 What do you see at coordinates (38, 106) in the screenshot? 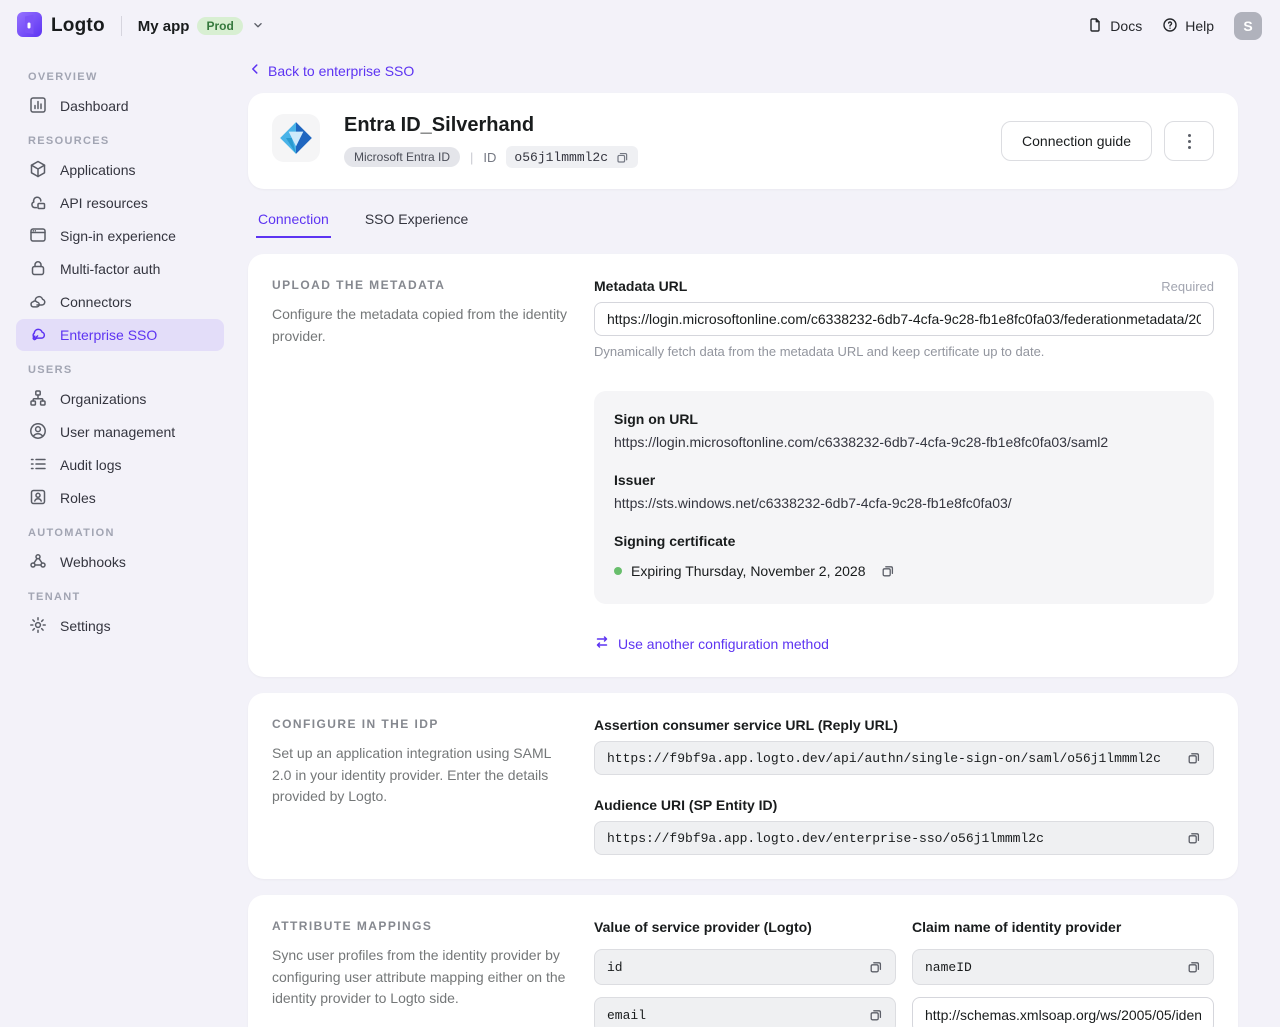
I see `dashboard-icon` at bounding box center [38, 106].